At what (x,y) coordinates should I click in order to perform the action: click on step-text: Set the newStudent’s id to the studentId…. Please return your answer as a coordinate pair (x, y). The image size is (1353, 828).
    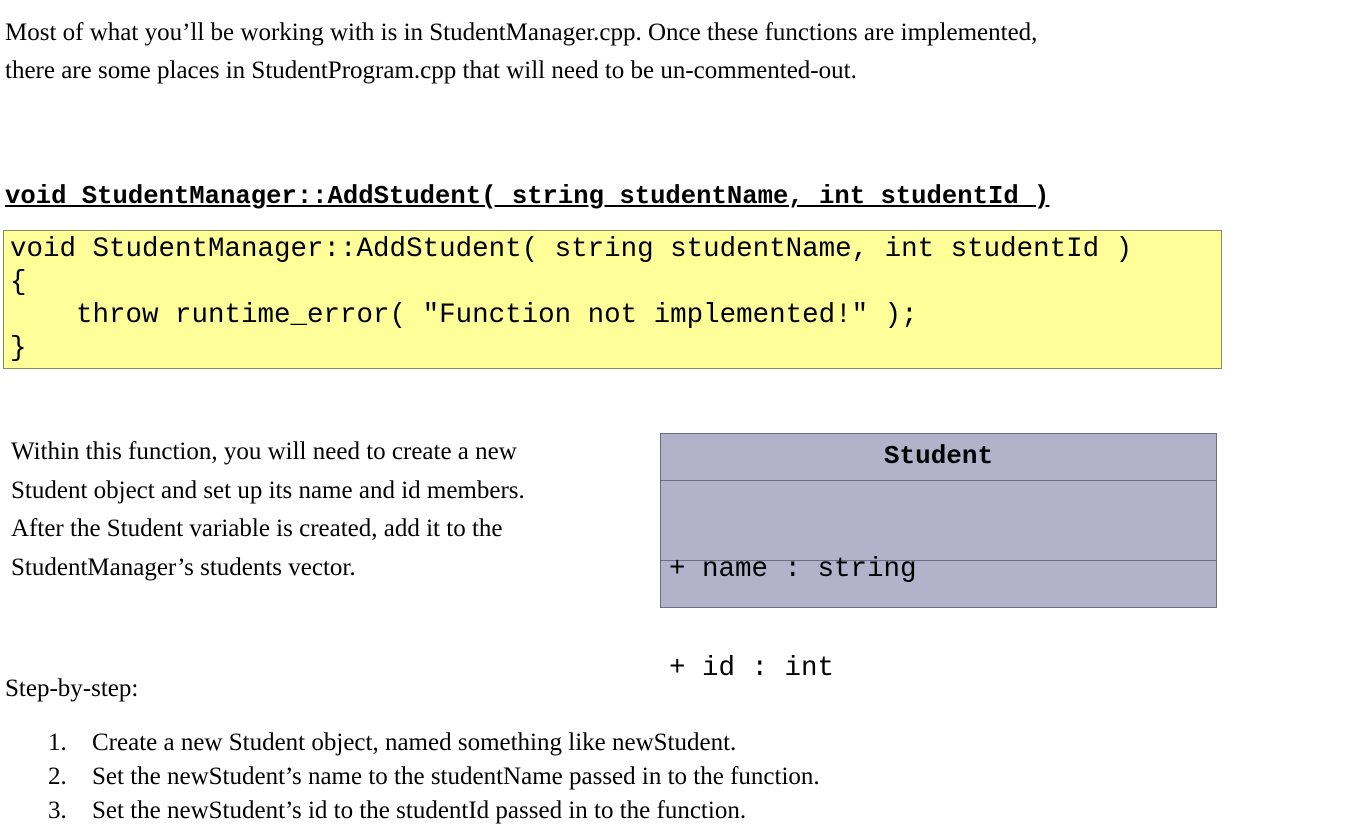
    Looking at the image, I should click on (419, 810).